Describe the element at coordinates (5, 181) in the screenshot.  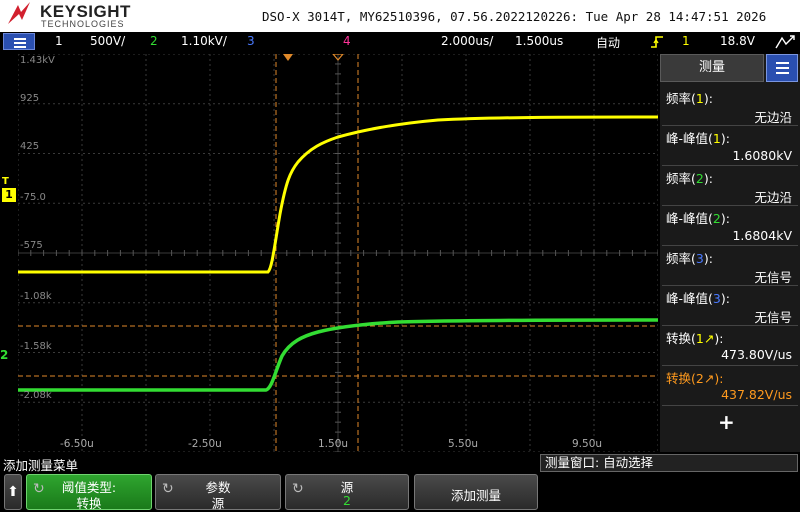
I see `trigger-level-marker: T` at that location.